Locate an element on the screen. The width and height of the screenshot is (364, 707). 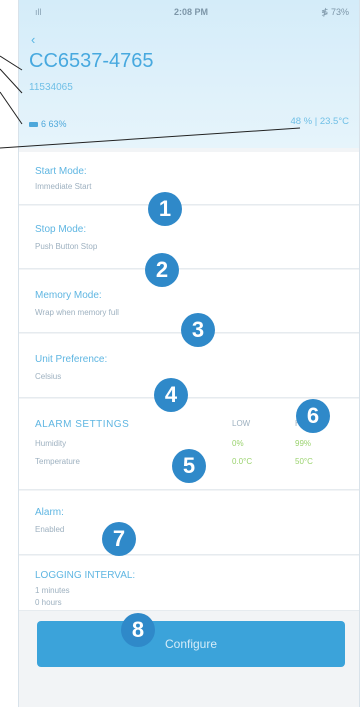
callout-badge: 4 is located at coordinates (171, 395).